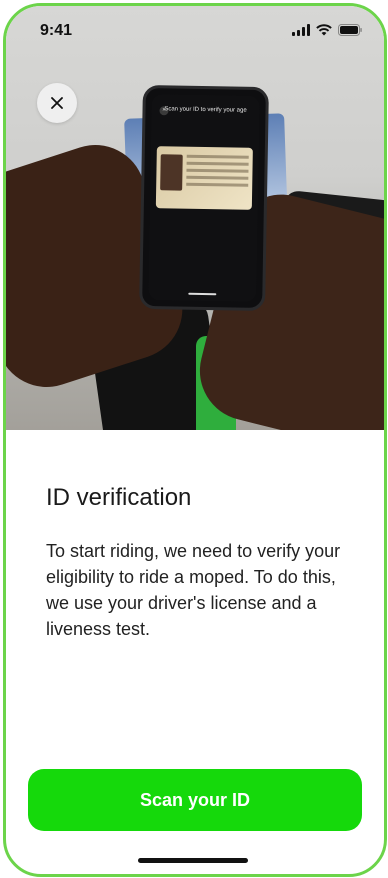 The height and width of the screenshot is (878, 388). I want to click on scanned-id-card, so click(204, 178).